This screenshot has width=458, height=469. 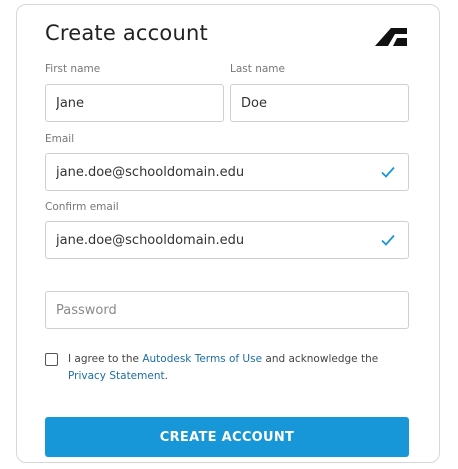 I want to click on confirm-email-label: Confirm email, so click(x=82, y=207).